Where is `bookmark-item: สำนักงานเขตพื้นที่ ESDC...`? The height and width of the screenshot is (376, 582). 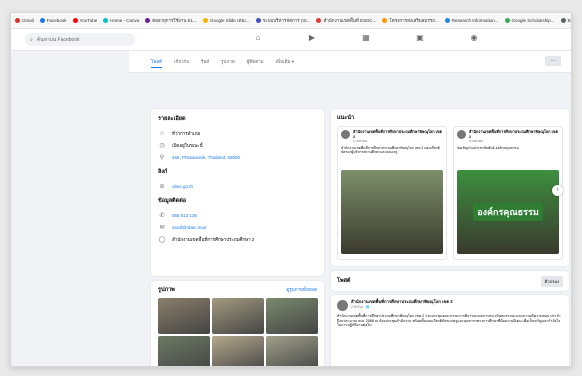
bookmark-item: สำนักงานเขตพื้นที่ ESDC... is located at coordinates (346, 20).